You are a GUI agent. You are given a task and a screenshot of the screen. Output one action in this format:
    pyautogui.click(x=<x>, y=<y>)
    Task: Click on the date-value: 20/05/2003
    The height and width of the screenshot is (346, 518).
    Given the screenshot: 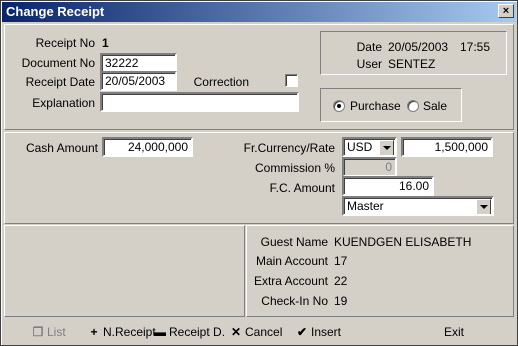 What is the action you would take?
    pyautogui.click(x=418, y=47)
    